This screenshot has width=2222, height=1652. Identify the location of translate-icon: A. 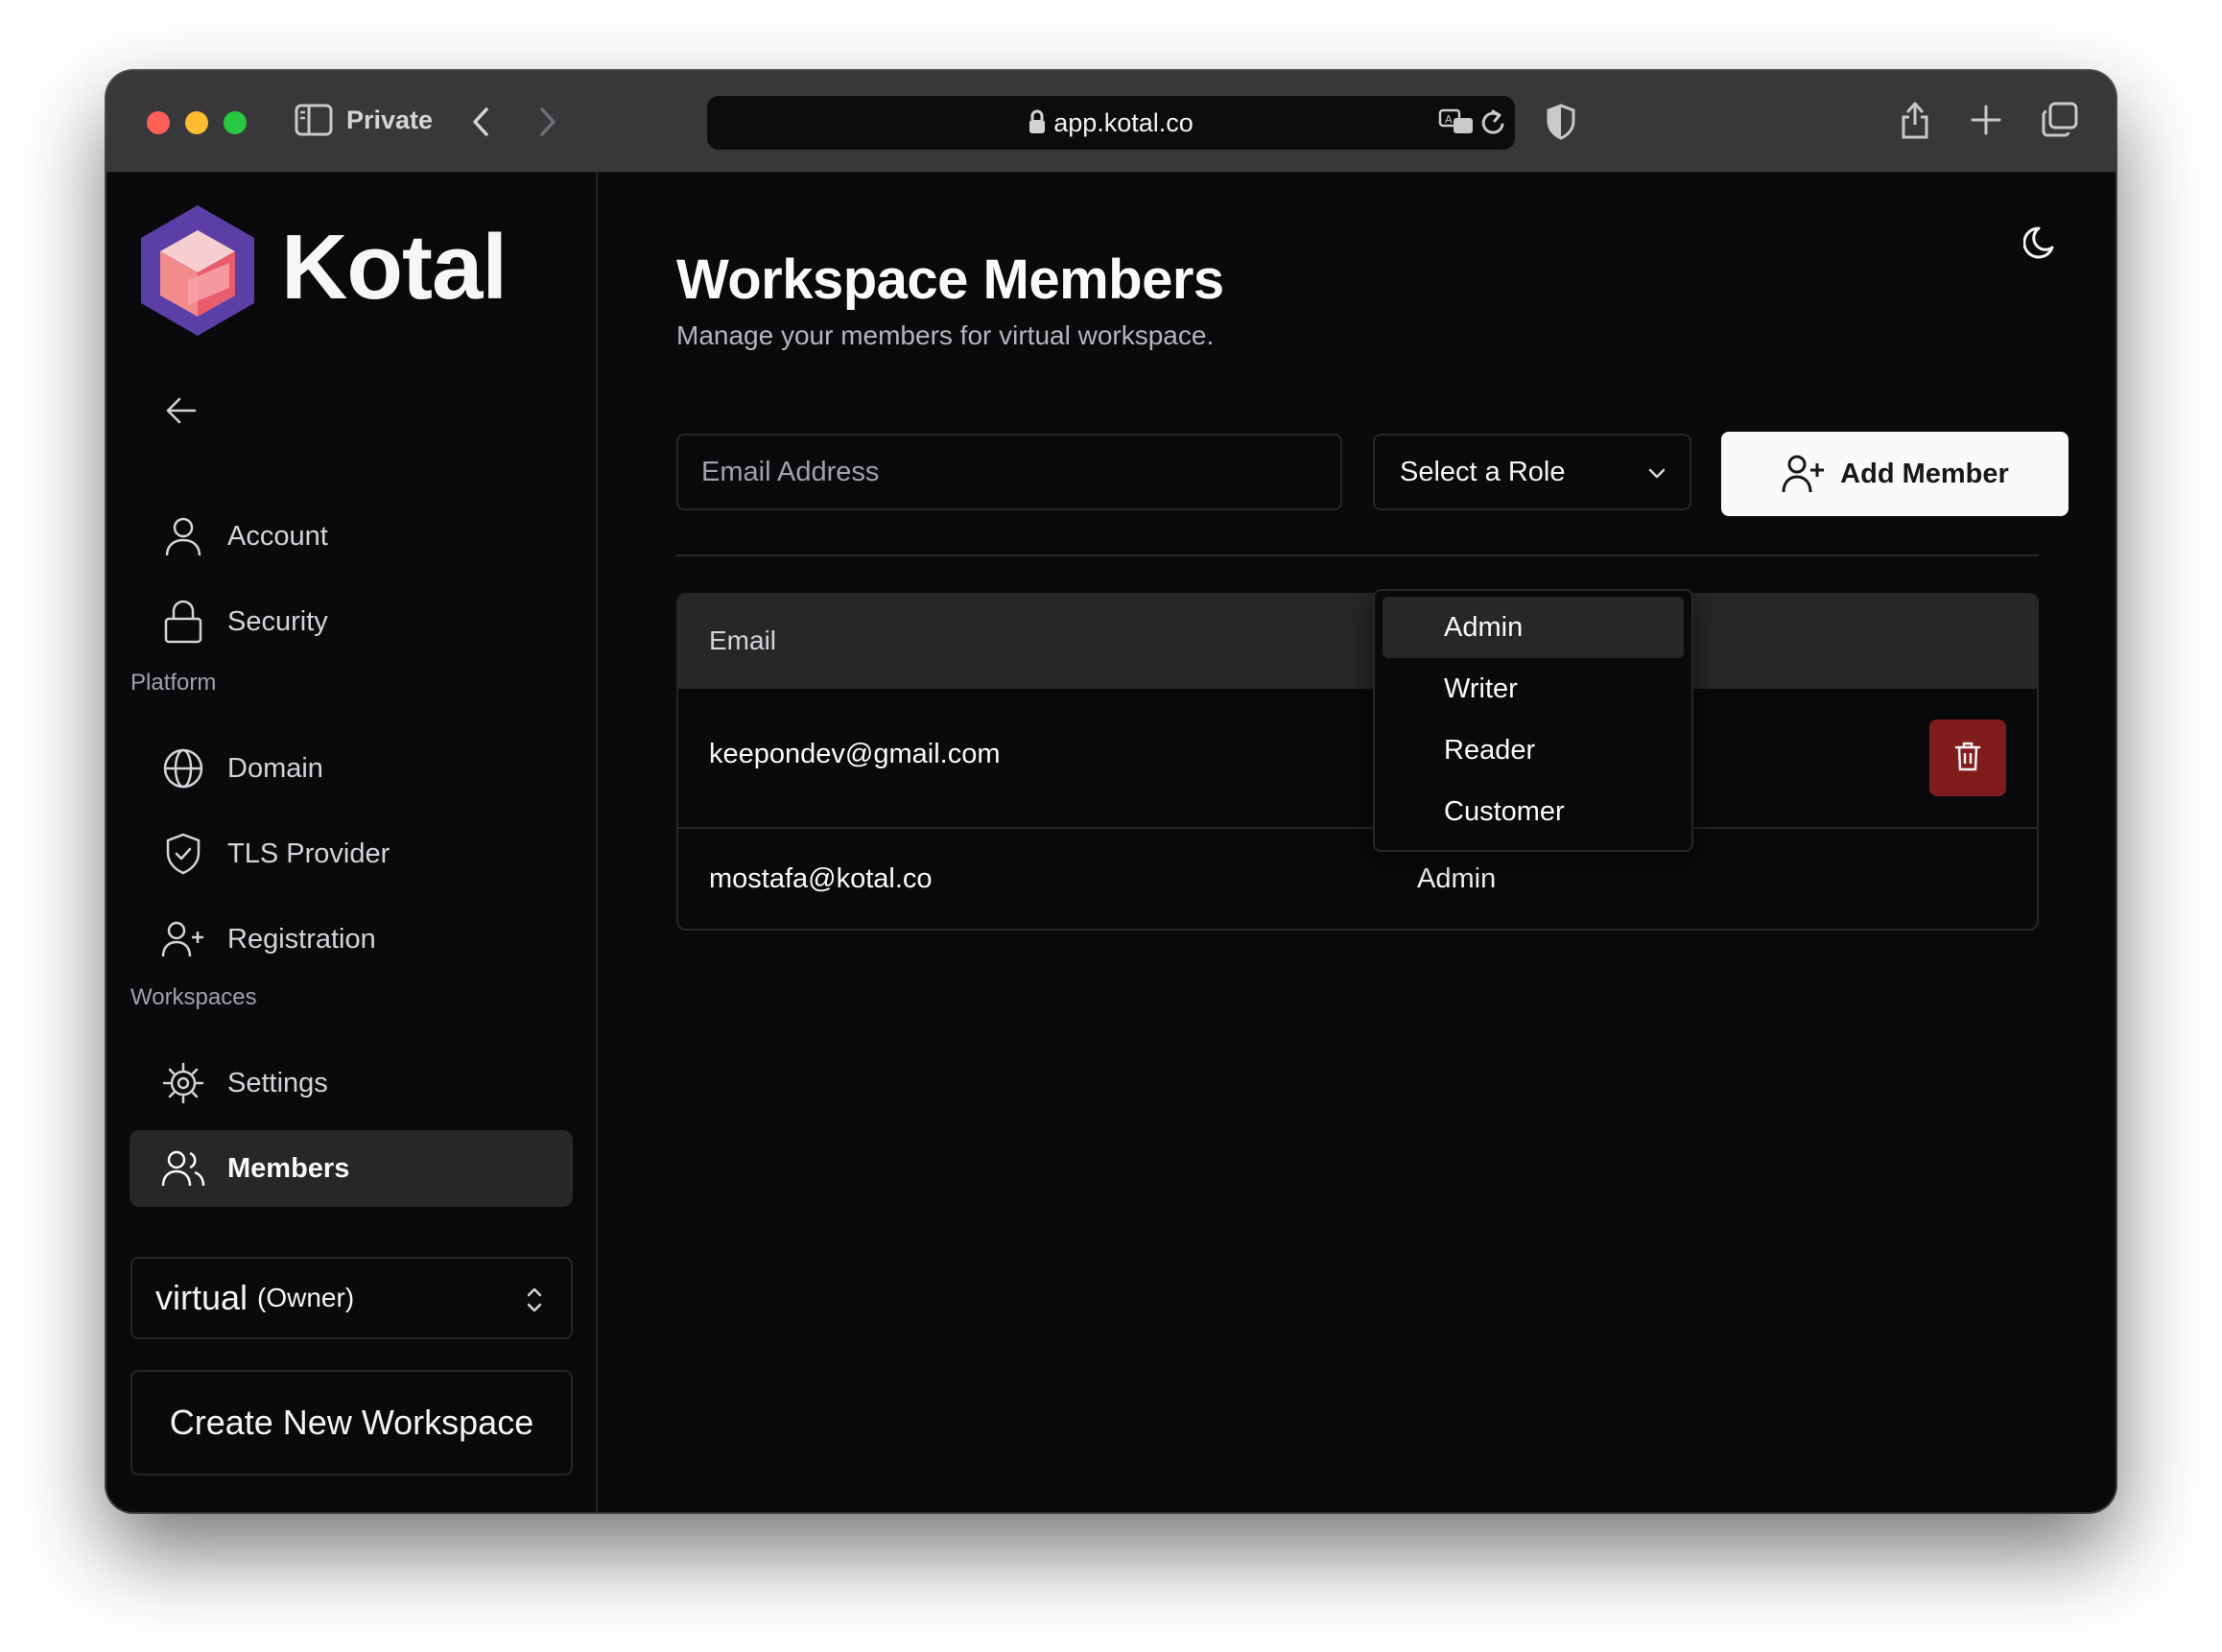
(1457, 122).